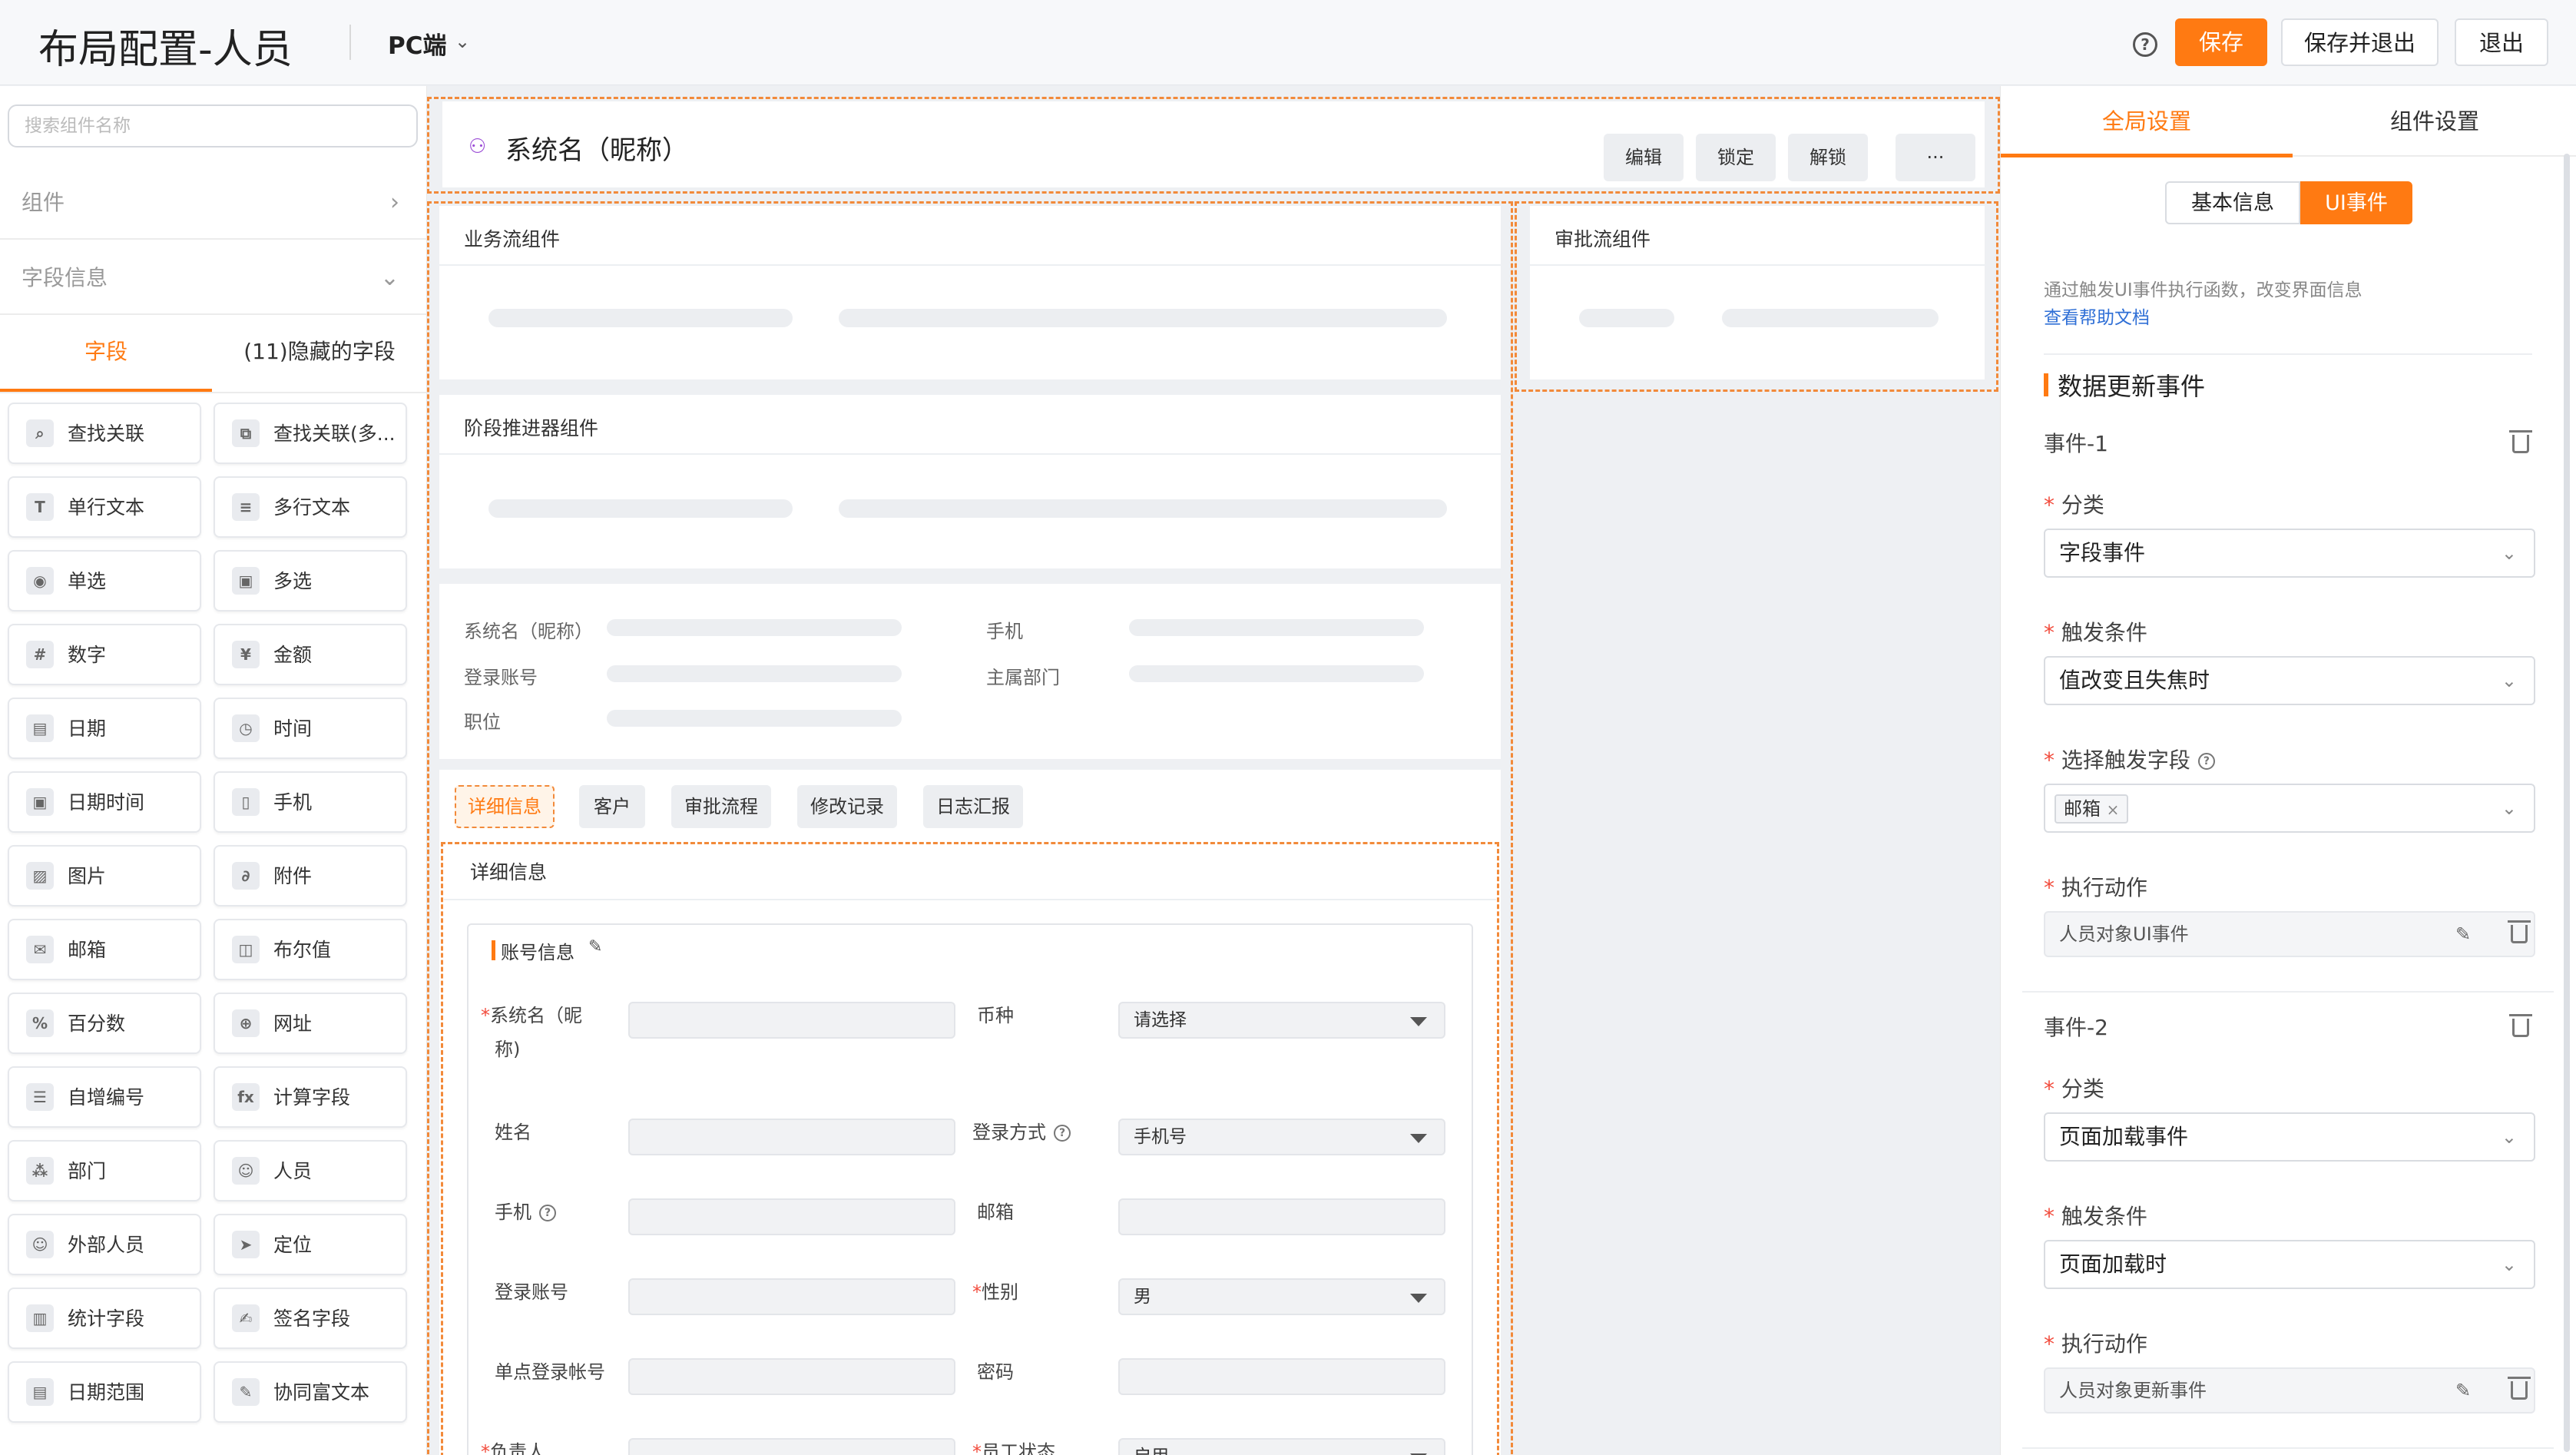 The image size is (2576, 1455). What do you see at coordinates (2145, 44) in the screenshot?
I see `help-icon: ?` at bounding box center [2145, 44].